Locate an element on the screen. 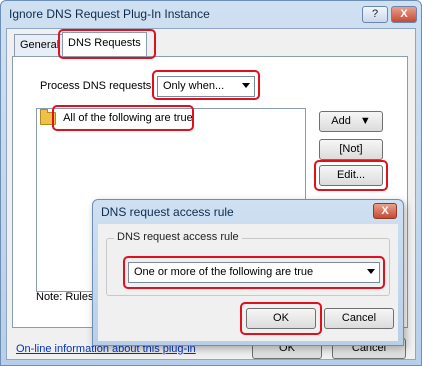 The image size is (422, 366). window-title: Ignore DNS Request Plug-In Instance is located at coordinates (109, 14).